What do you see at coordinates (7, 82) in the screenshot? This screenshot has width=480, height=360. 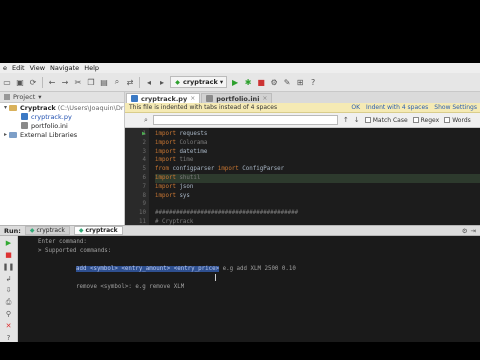 I see `folder-open-icon: ▭` at bounding box center [7, 82].